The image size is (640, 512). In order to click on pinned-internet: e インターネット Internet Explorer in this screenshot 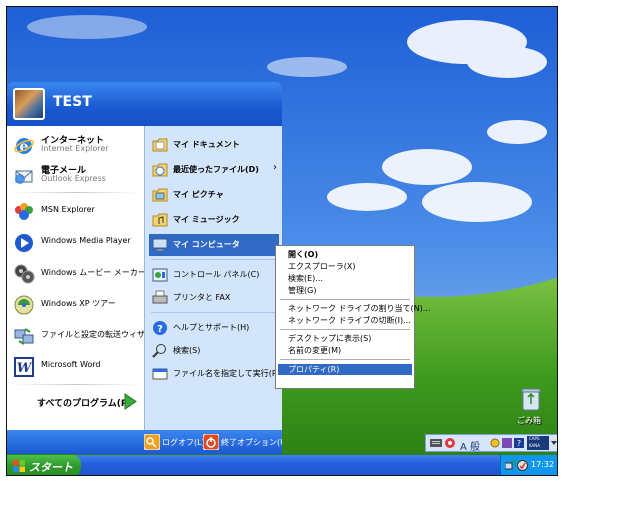, I will do `click(77, 145)`.